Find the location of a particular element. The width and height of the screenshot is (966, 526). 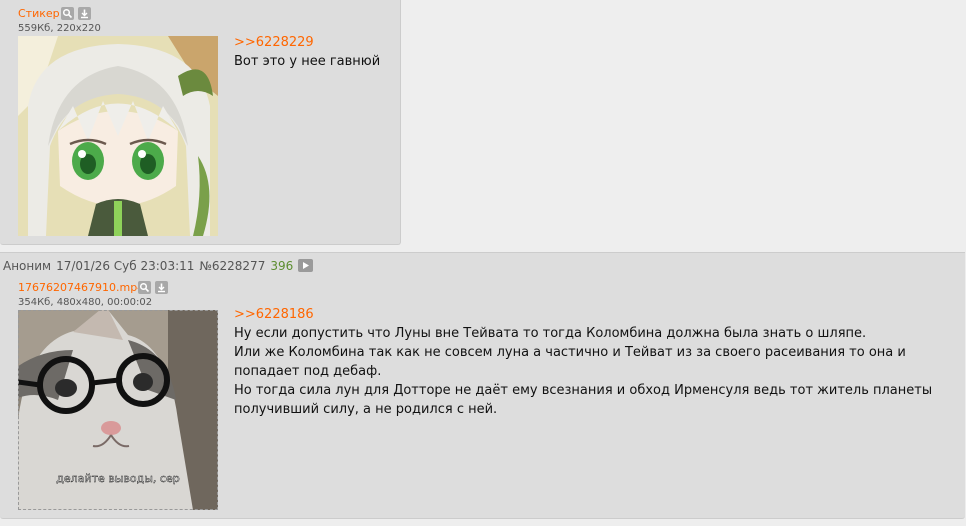

file-name-link: Стикер is located at coordinates (39, 13).